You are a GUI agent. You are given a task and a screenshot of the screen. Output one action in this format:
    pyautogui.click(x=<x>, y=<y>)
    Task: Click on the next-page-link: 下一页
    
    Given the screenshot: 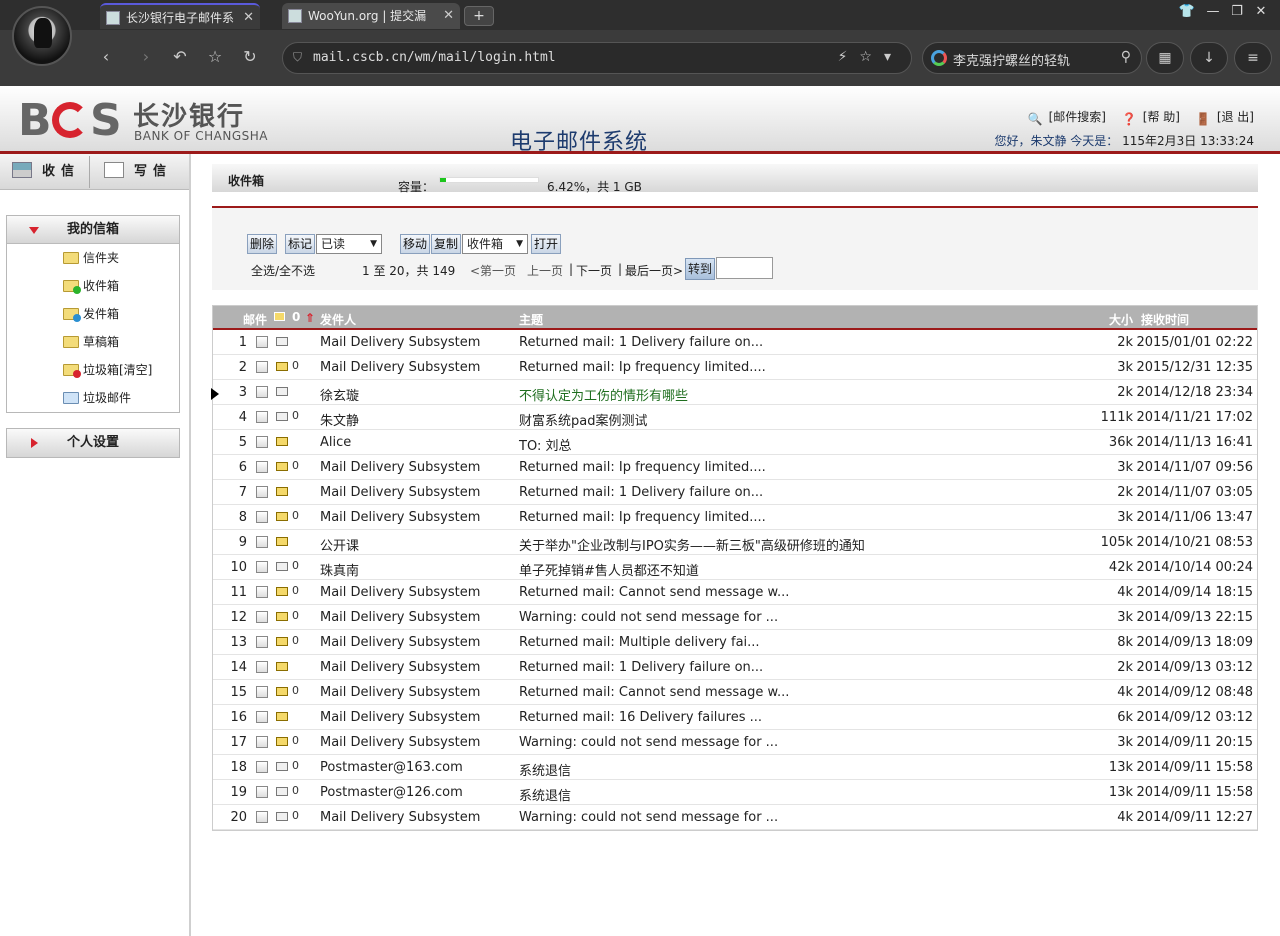 What is the action you would take?
    pyautogui.click(x=594, y=270)
    